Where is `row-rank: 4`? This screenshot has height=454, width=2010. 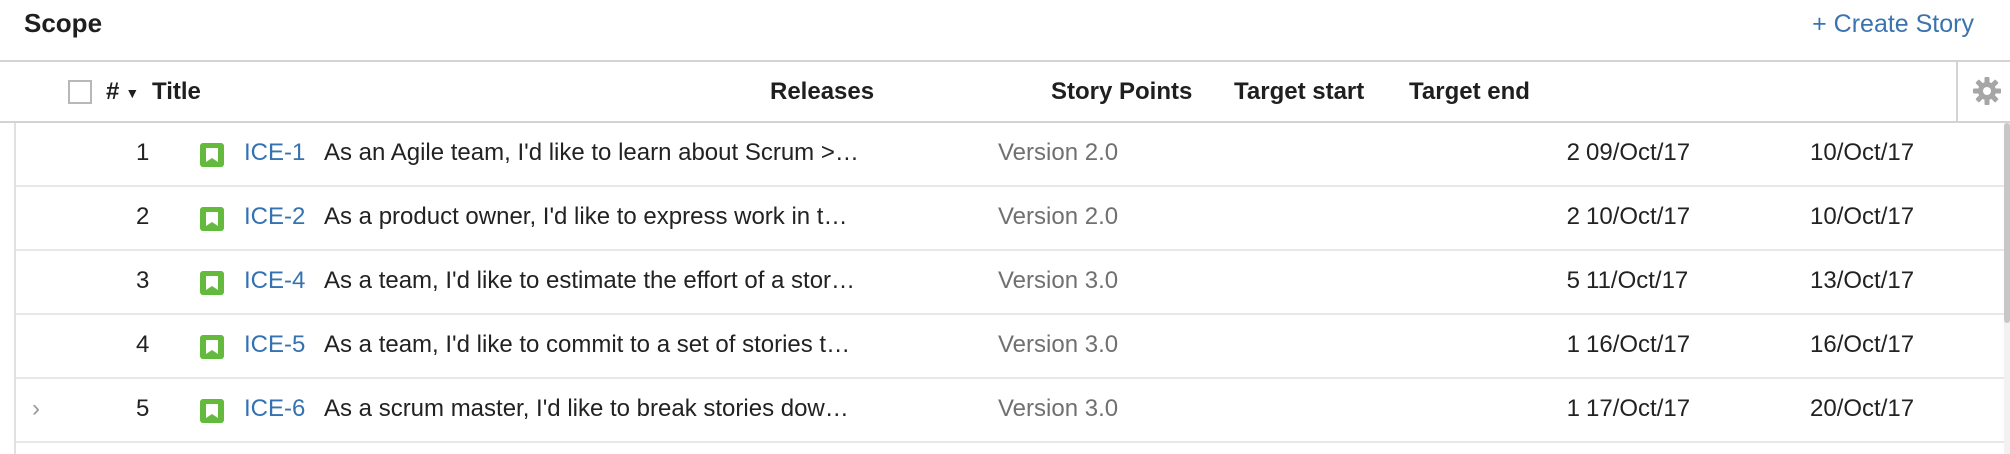
row-rank: 4 is located at coordinates (143, 344).